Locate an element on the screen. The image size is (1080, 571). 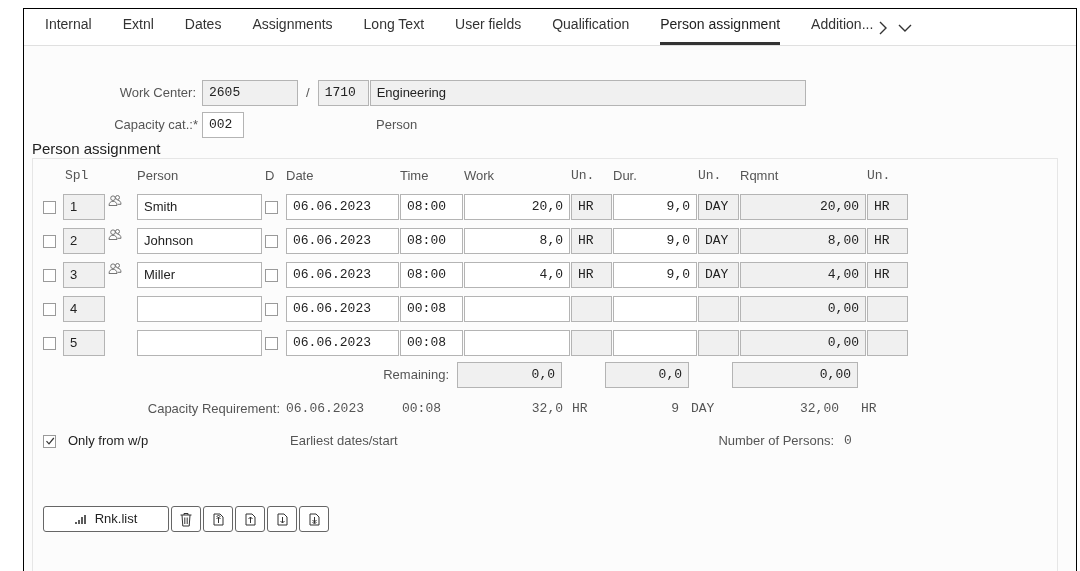
tab: Qualification is located at coordinates (591, 29).